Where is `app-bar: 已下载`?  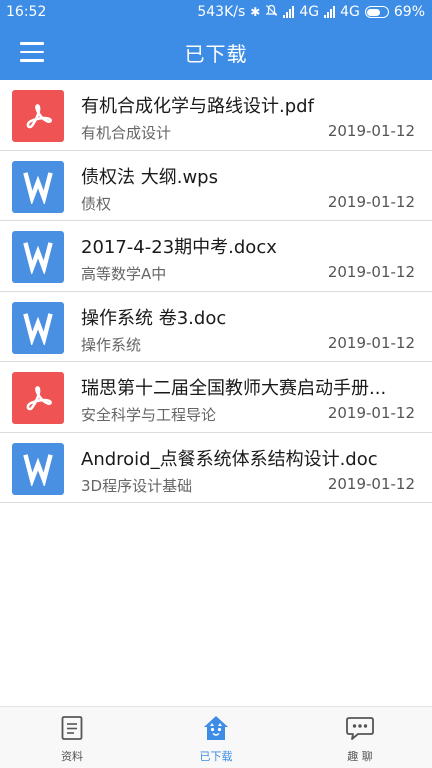
app-bar: 已下载 is located at coordinates (216, 52).